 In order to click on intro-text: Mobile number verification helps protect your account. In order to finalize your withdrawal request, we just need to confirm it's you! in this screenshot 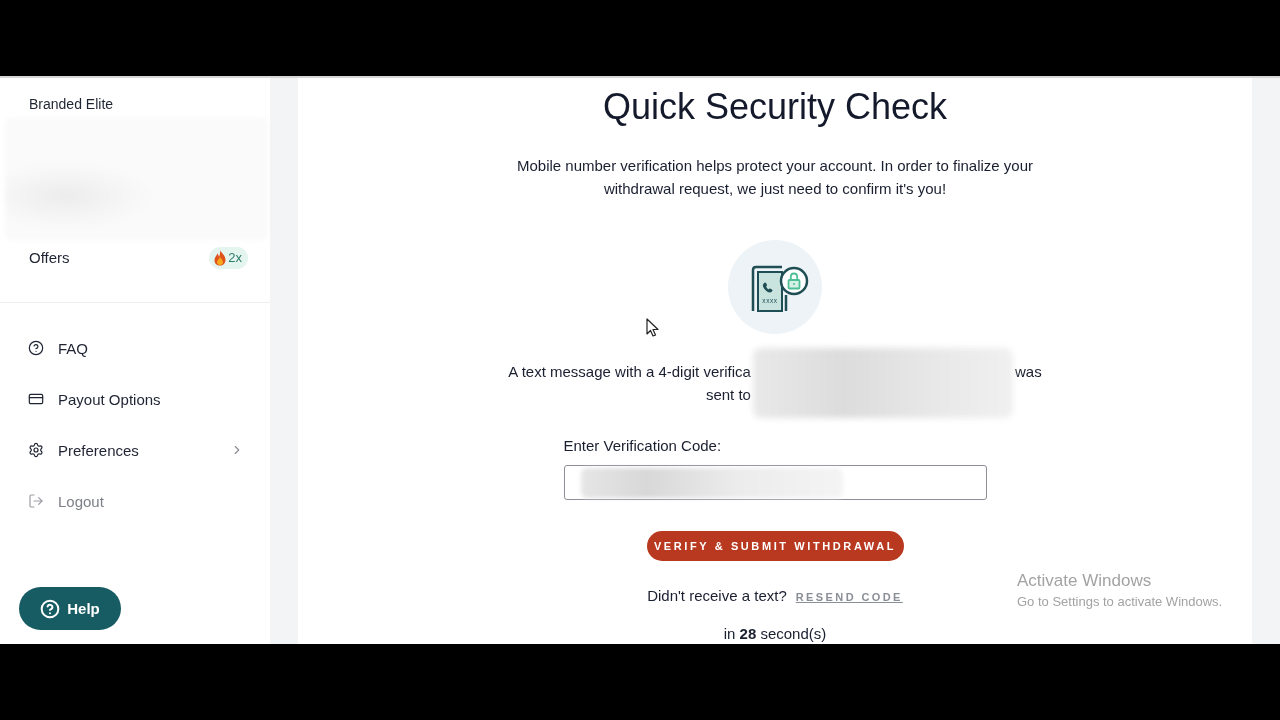, I will do `click(775, 177)`.